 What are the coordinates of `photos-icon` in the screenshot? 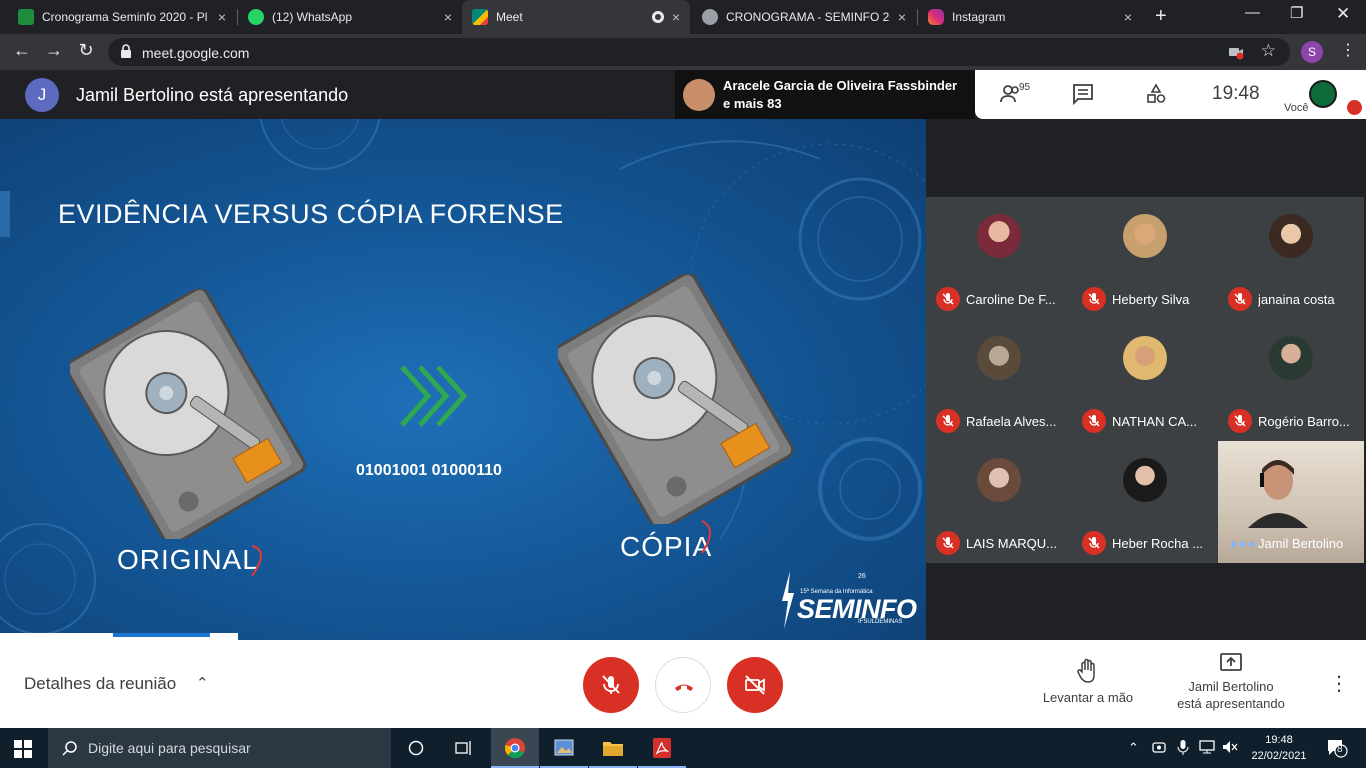 It's located at (564, 747).